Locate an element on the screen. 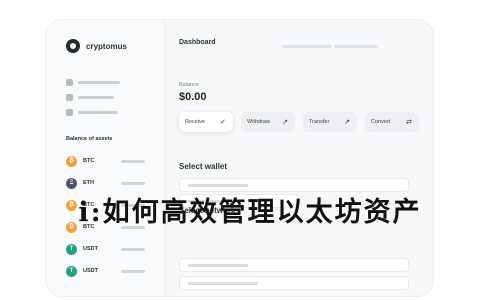  asset-row: ₿ BTC is located at coordinates (112, 161).